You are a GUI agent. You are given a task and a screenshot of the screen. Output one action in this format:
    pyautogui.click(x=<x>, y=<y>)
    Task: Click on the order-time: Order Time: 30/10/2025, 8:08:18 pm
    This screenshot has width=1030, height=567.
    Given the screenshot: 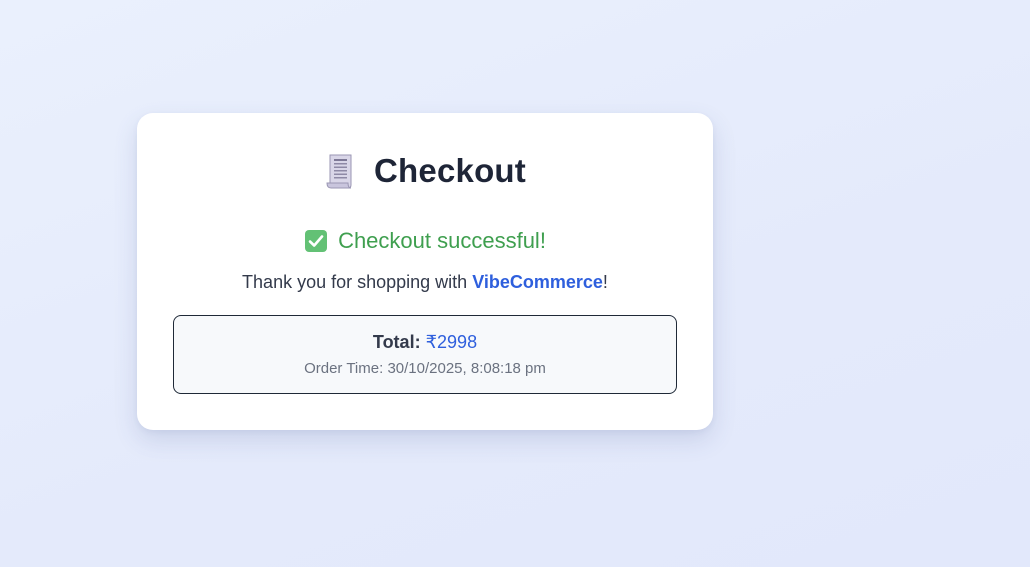 What is the action you would take?
    pyautogui.click(x=425, y=368)
    